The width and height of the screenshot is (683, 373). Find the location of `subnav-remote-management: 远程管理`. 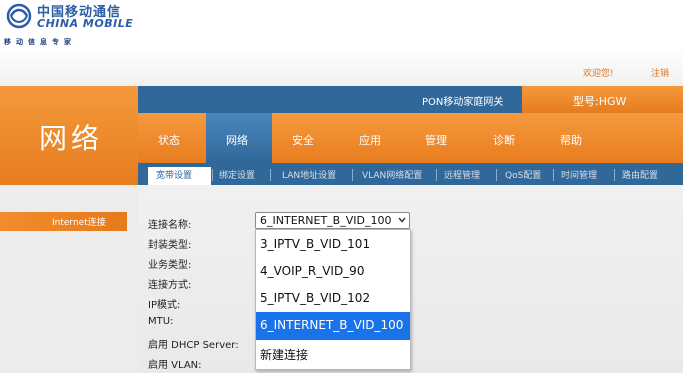

subnav-remote-management: 远程管理 is located at coordinates (462, 174).